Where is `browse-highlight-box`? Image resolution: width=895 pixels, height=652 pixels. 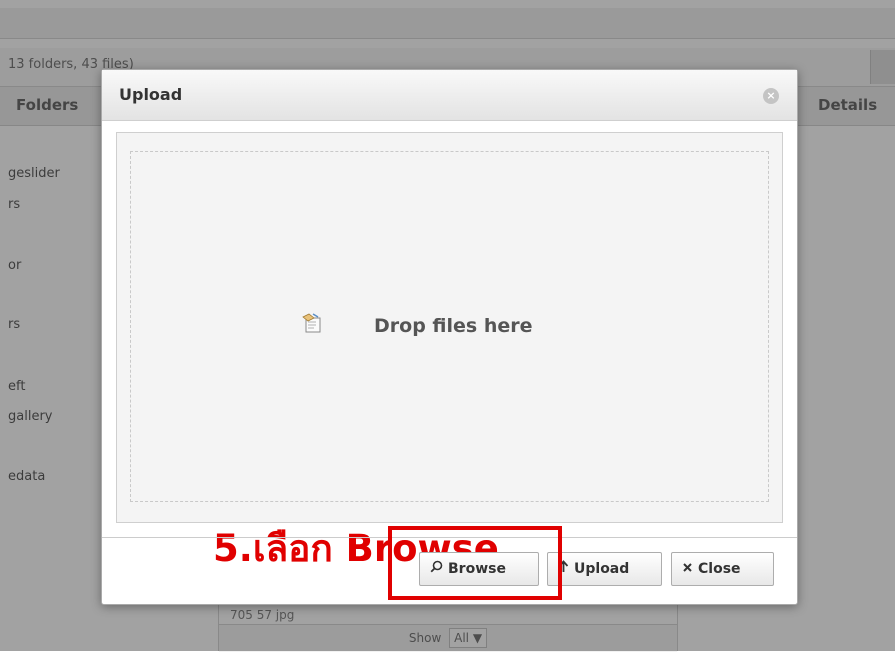 browse-highlight-box is located at coordinates (475, 563).